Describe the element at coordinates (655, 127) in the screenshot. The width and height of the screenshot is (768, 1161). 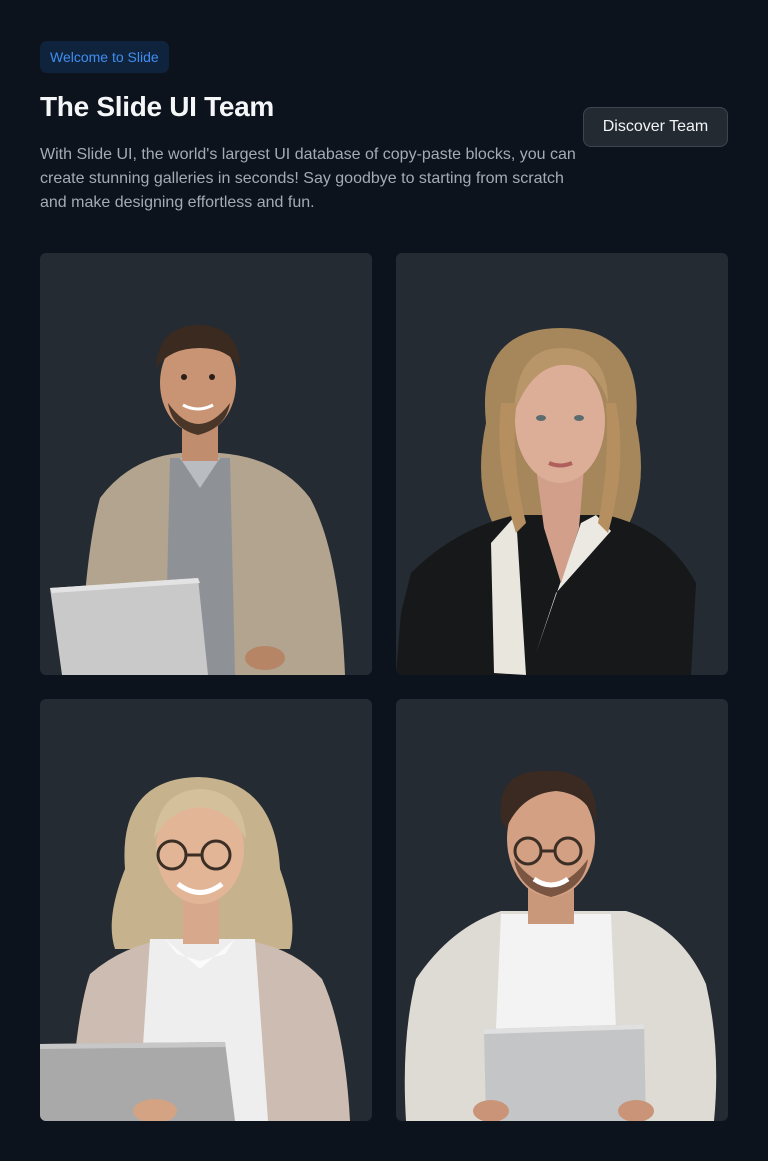
I see `discover-team-button: Discover Team` at that location.